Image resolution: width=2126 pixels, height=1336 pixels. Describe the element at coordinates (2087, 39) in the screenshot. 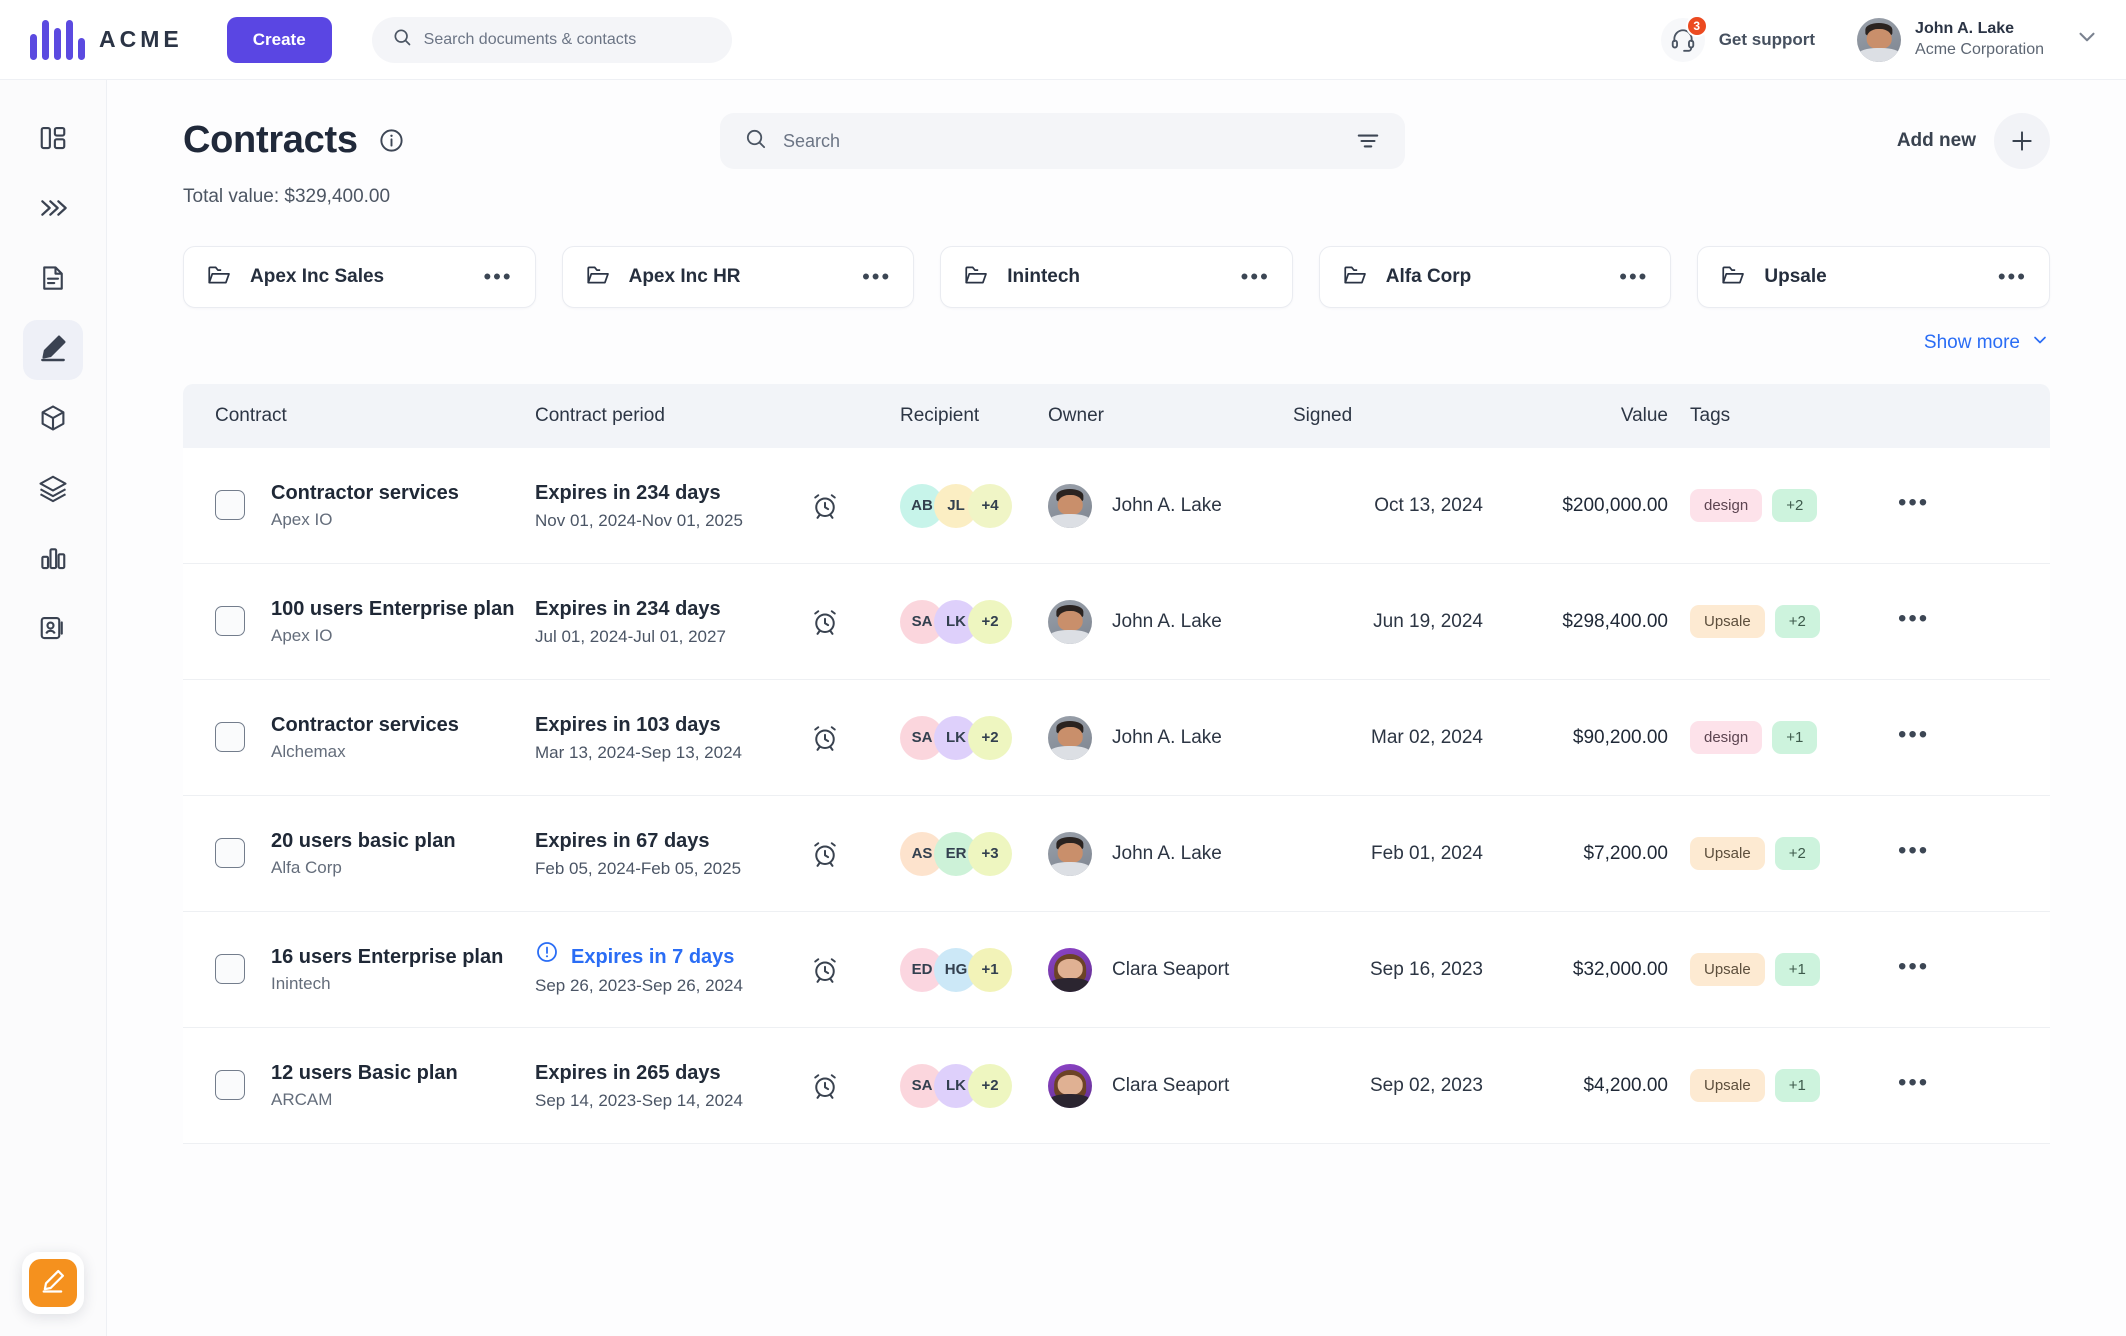

I see `chevron-down-icon` at that location.